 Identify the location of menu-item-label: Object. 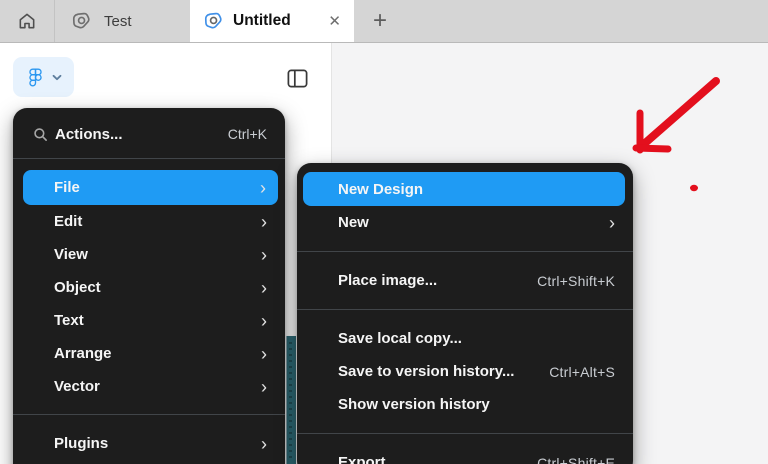
(77, 287).